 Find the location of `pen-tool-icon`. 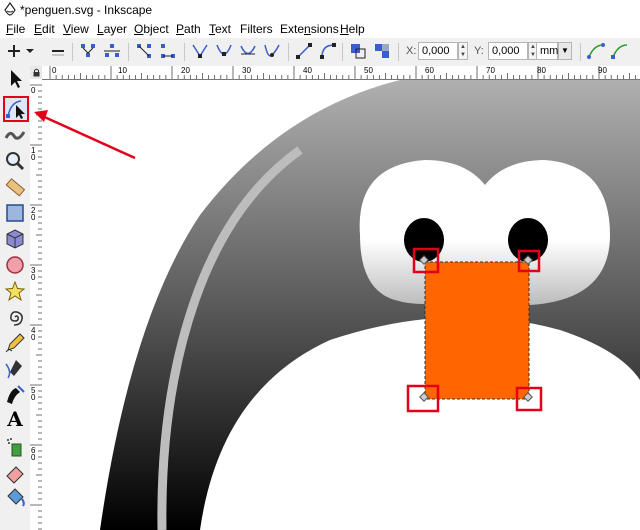

pen-tool-icon is located at coordinates (15, 369).